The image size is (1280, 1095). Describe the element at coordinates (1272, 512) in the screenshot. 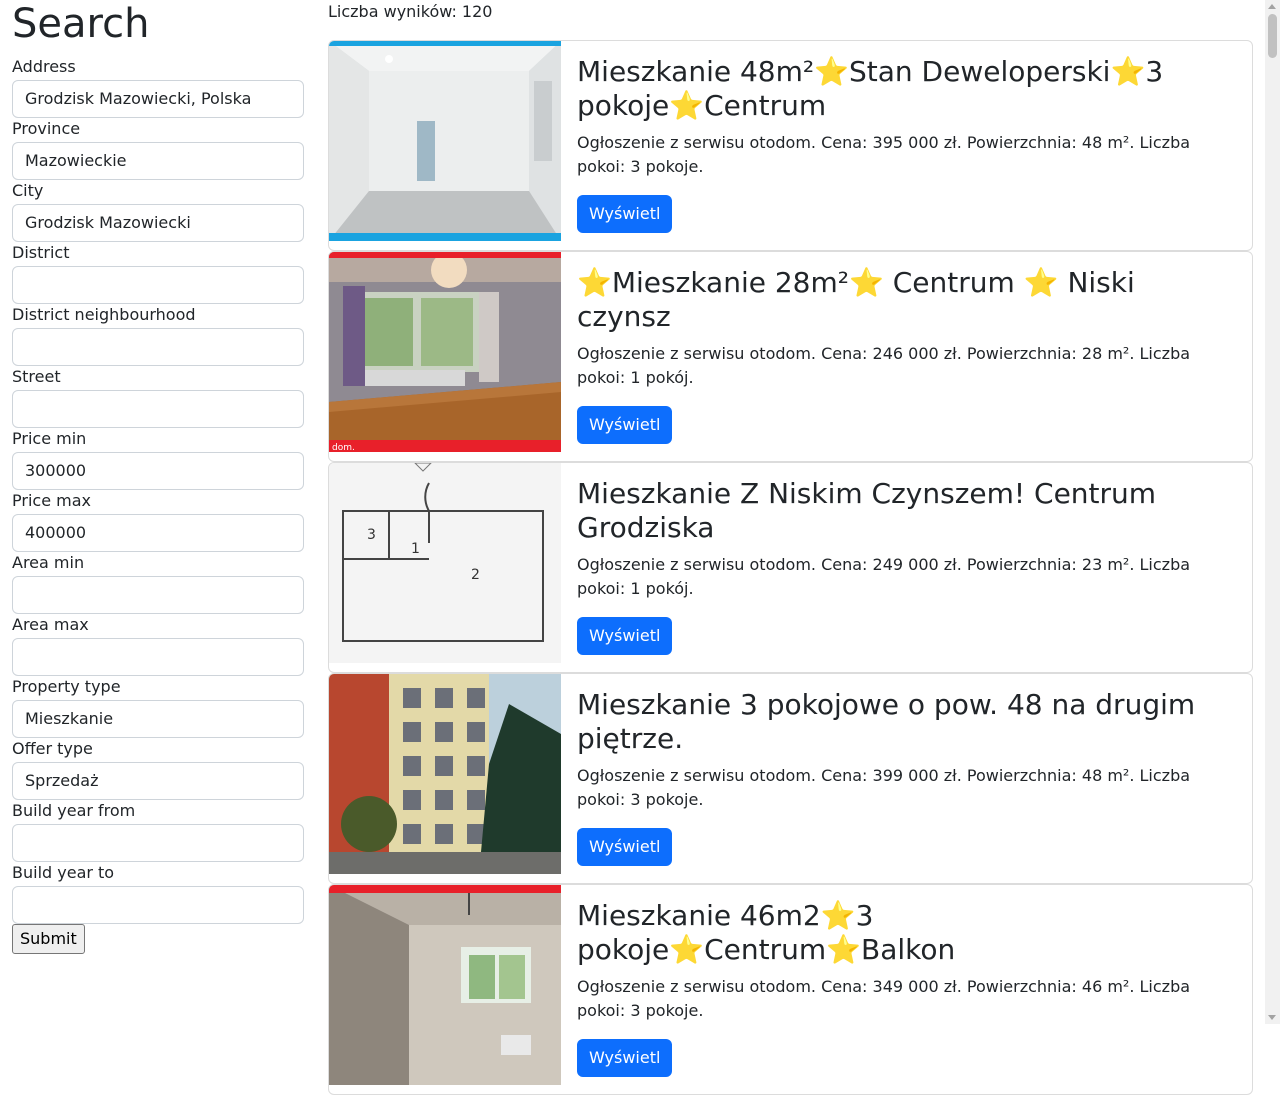

I see `page-scrollbar` at that location.